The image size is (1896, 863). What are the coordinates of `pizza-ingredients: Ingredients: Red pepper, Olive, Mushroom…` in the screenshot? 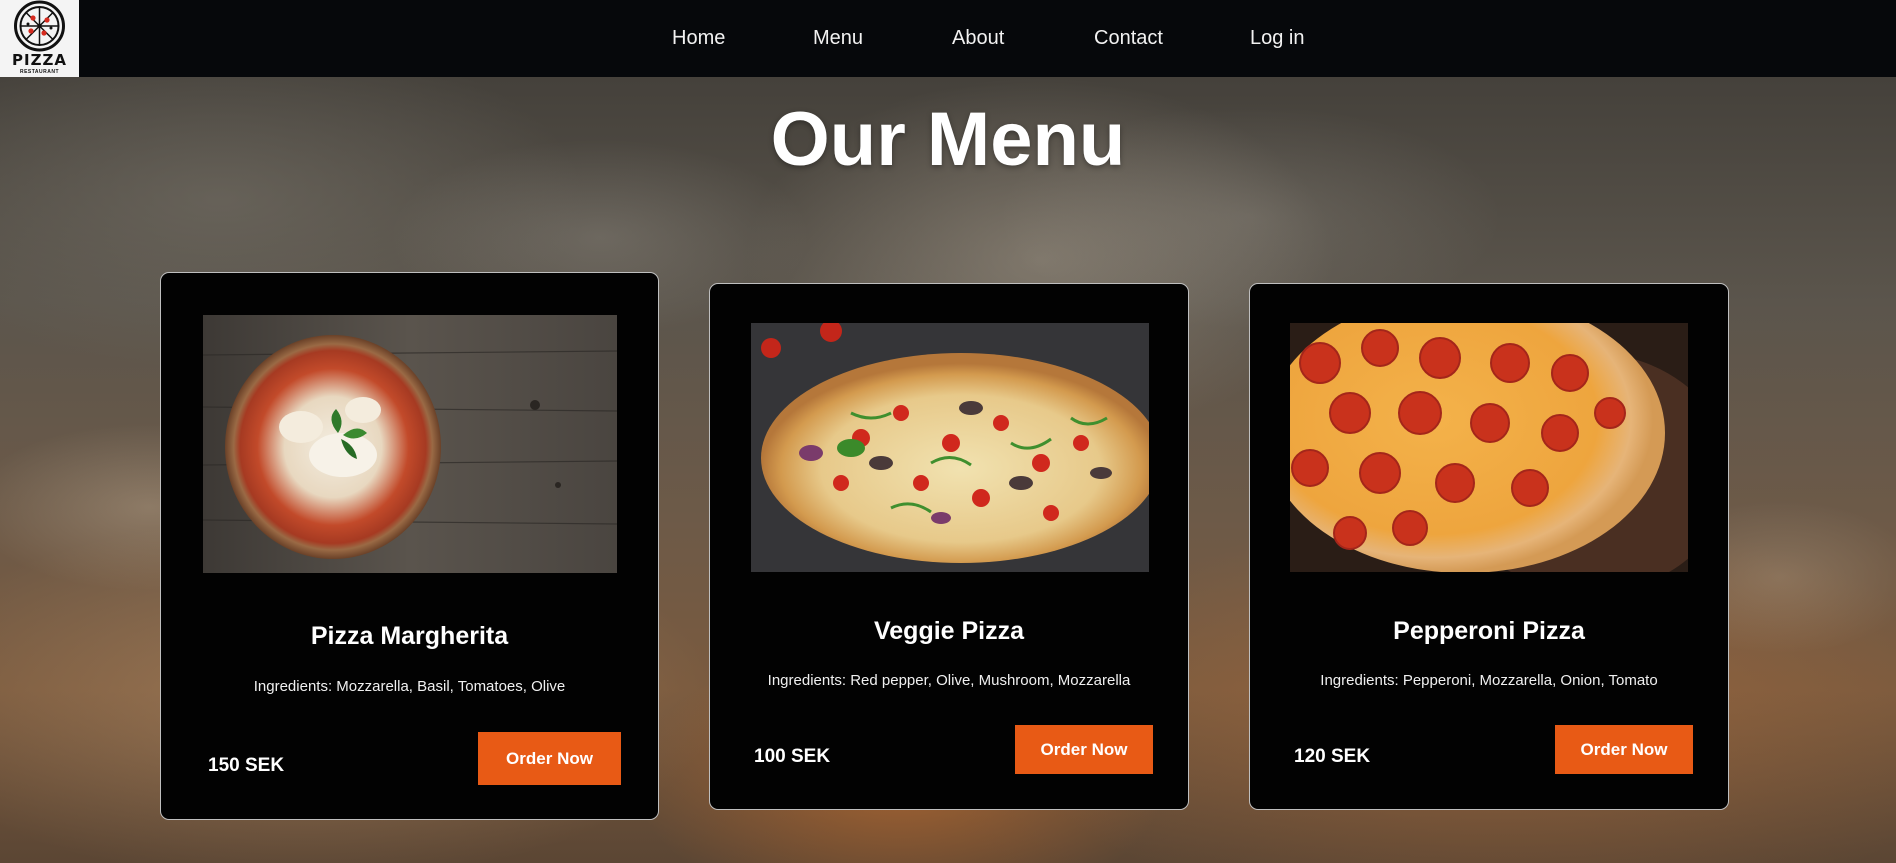 It's located at (949, 680).